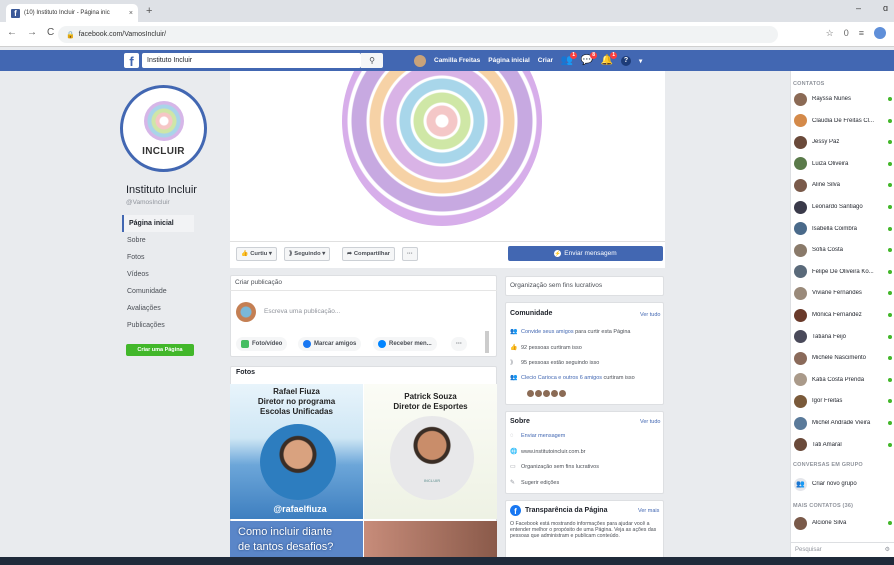  What do you see at coordinates (843, 142) in the screenshot?
I see `contact-item: Jessy Paz` at bounding box center [843, 142].